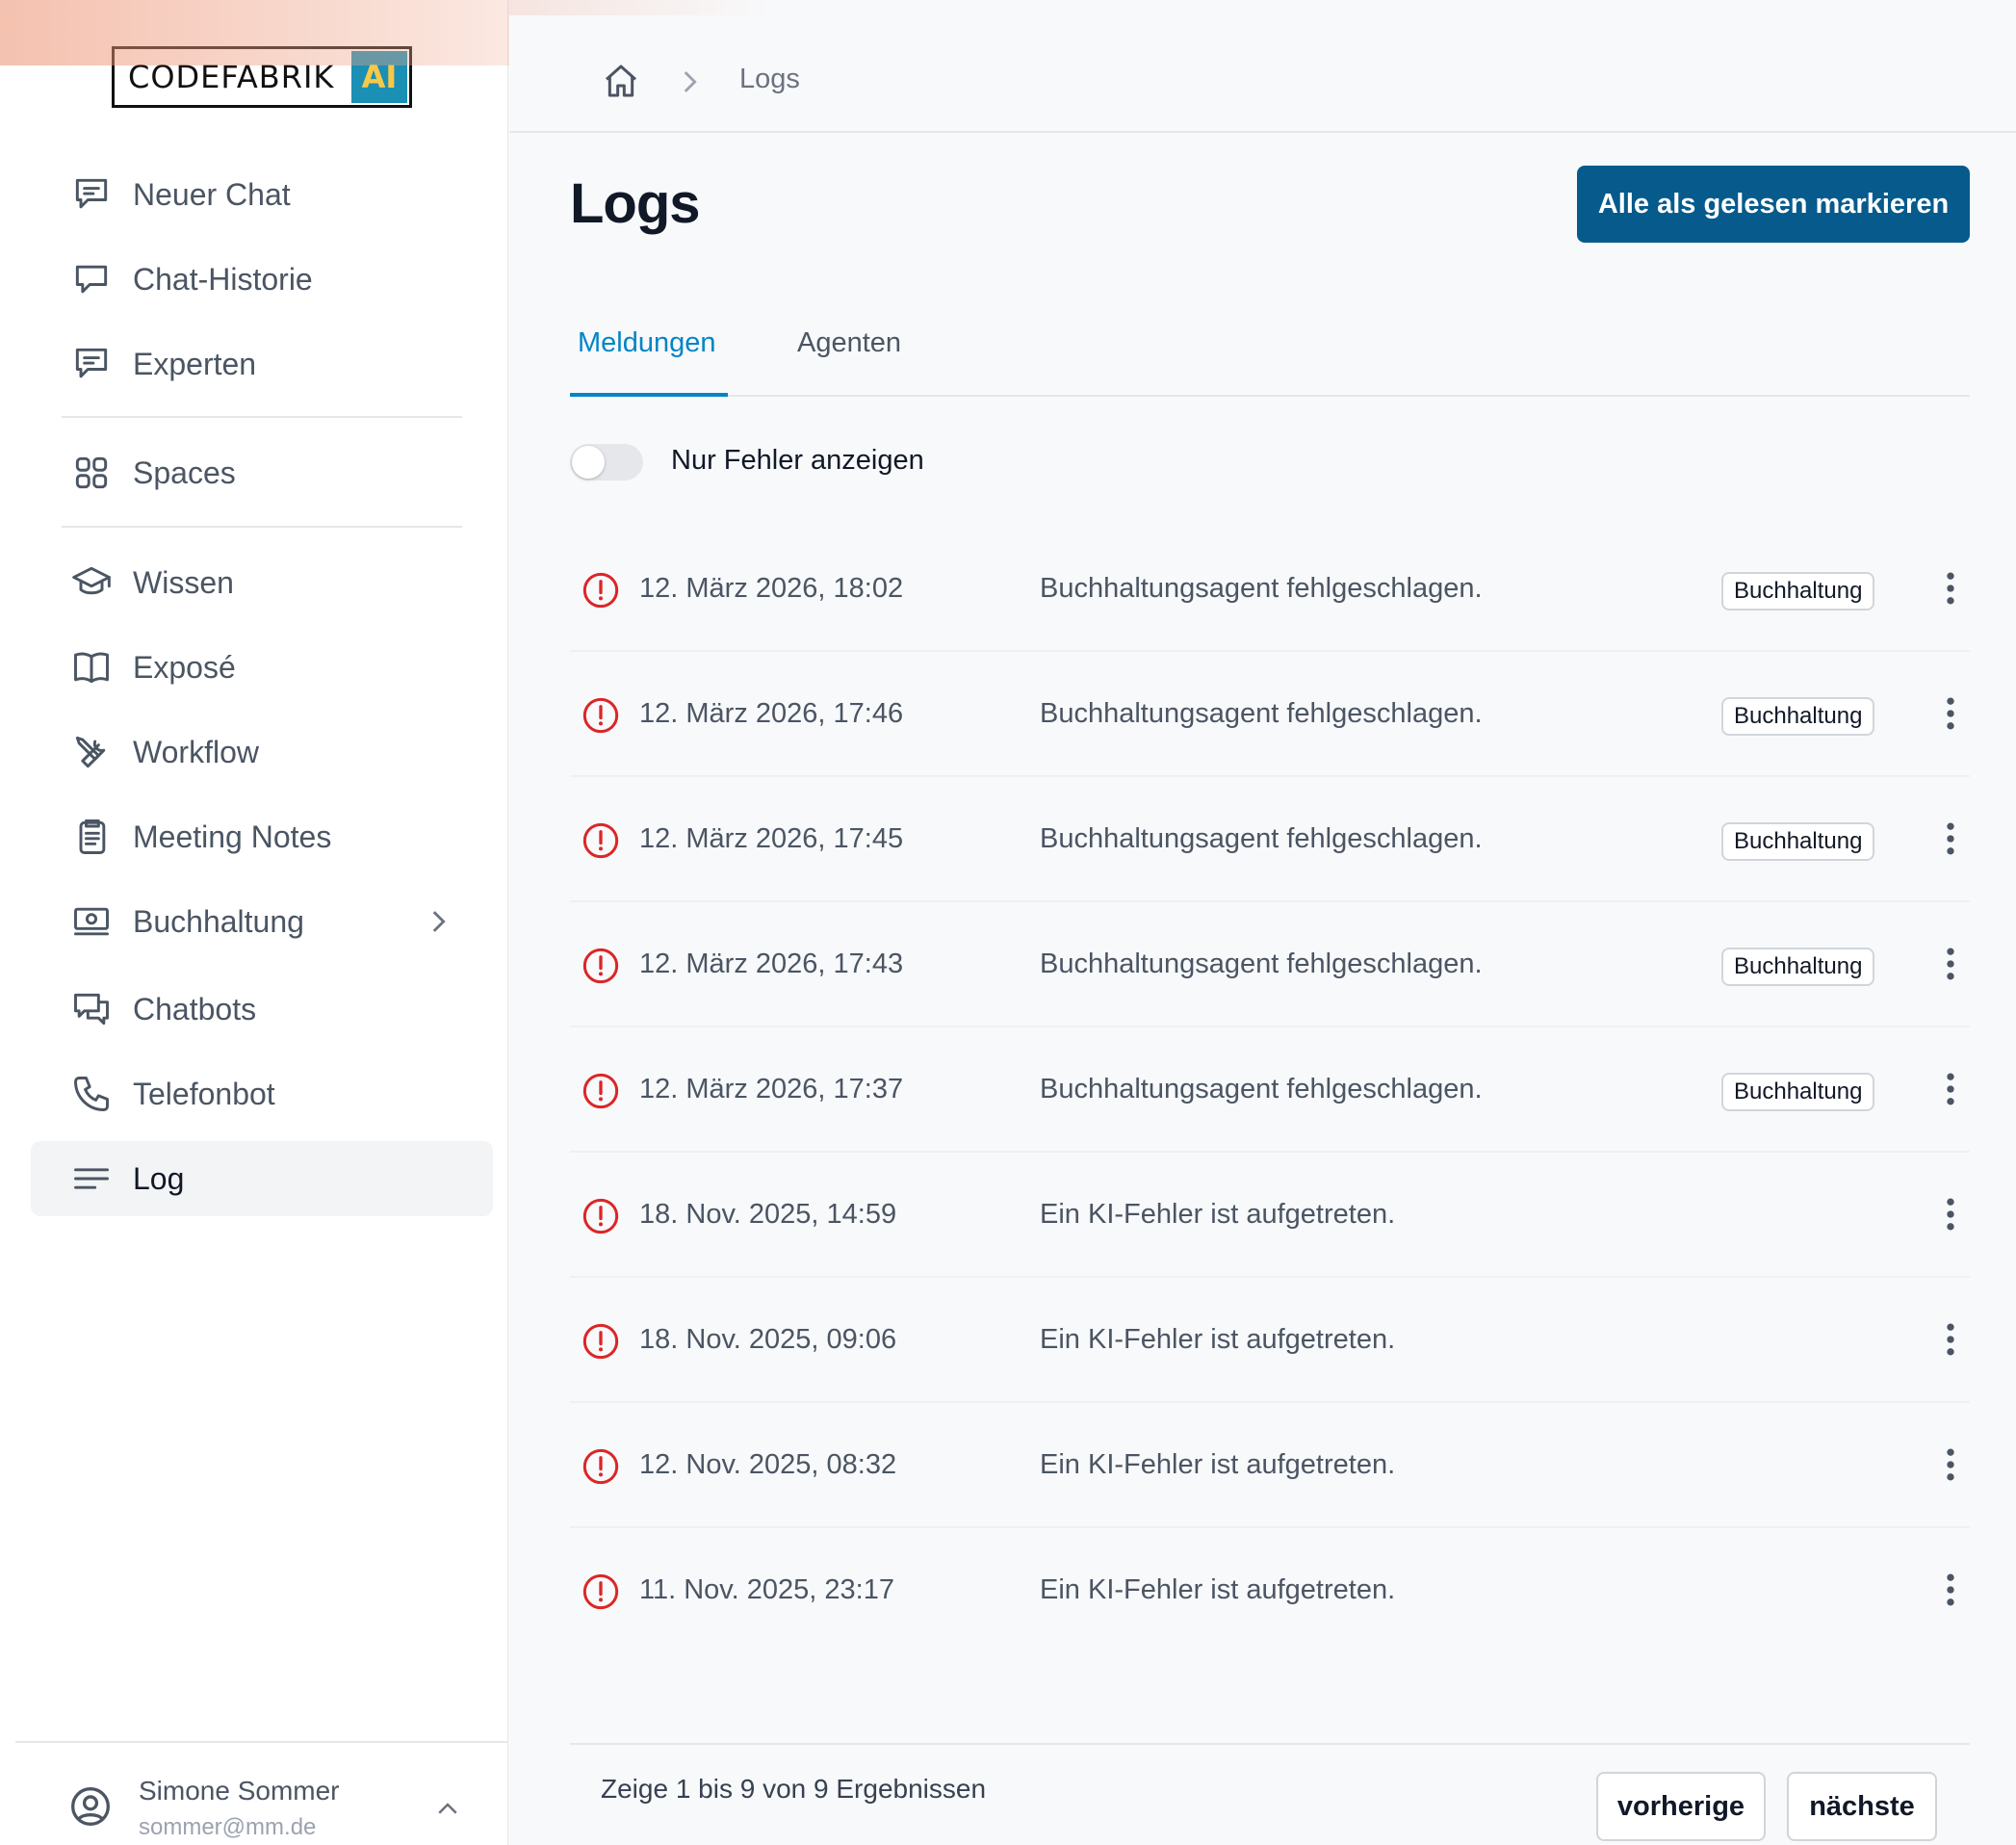 This screenshot has height=1845, width=2016. Describe the element at coordinates (90, 1806) in the screenshot. I see `user-avatar-icon` at that location.